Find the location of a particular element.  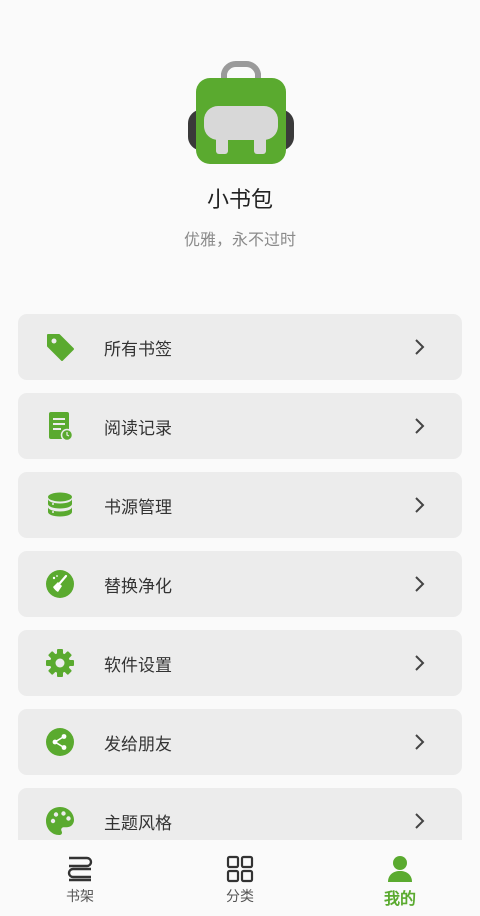

tab-category: 分类 is located at coordinates (240, 878).